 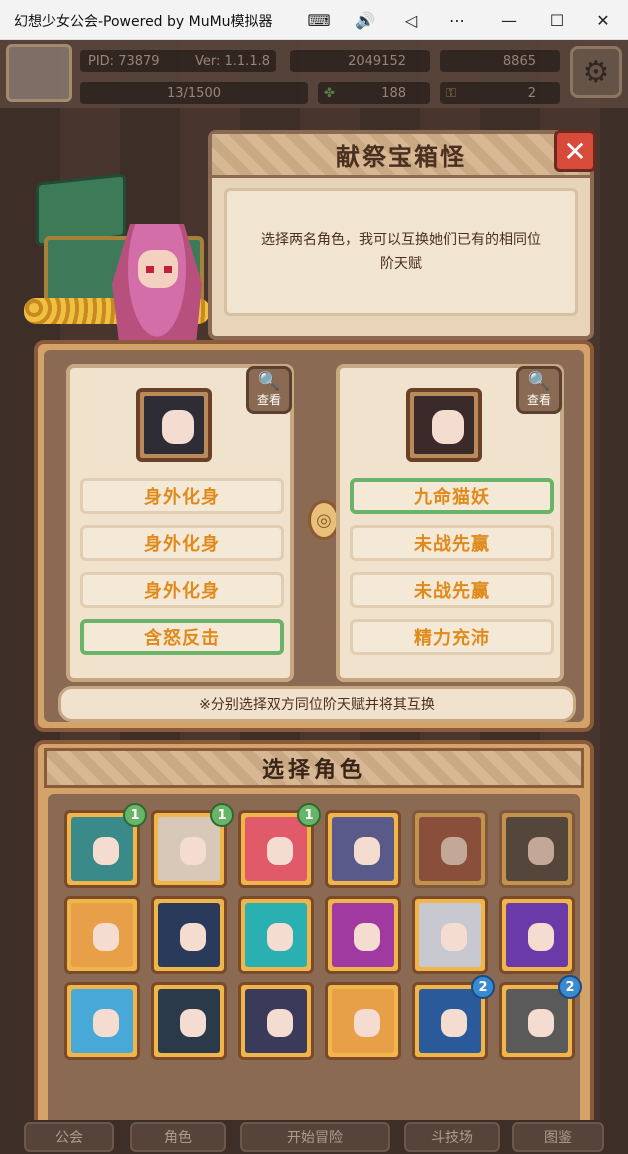 I want to click on close-icon: ✕, so click(x=575, y=151).